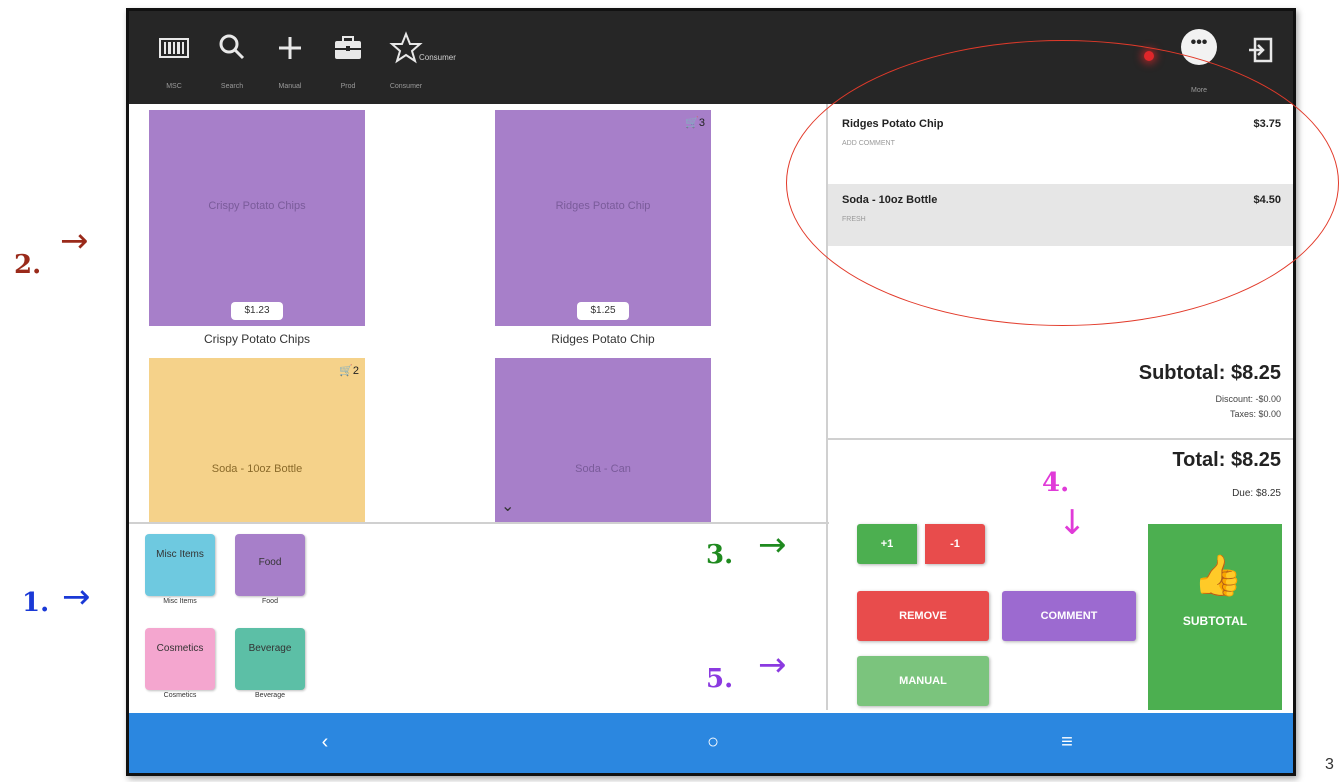  Describe the element at coordinates (232, 48) in the screenshot. I see `search-icon` at that location.